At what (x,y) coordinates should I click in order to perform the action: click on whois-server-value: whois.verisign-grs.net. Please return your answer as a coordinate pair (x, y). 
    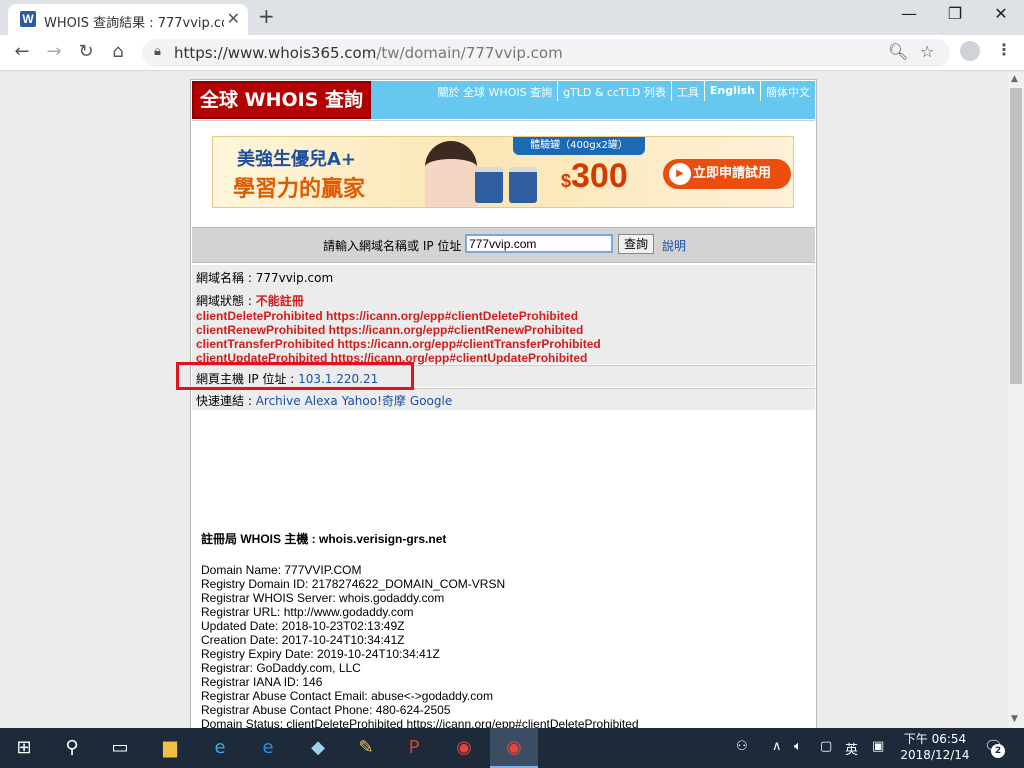
    Looking at the image, I should click on (383, 539).